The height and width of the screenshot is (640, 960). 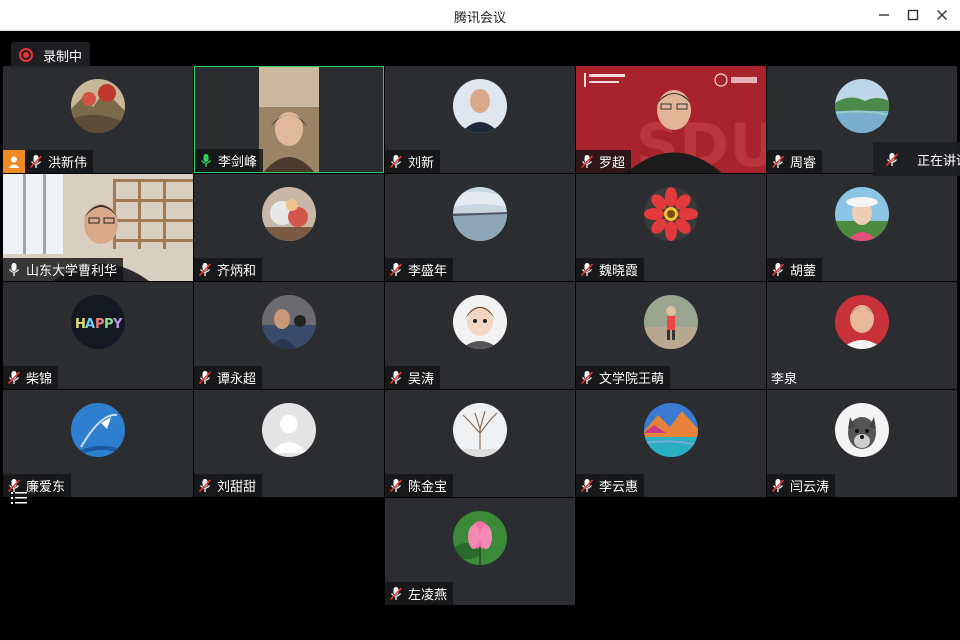 I want to click on participant-nametag: 胡蓥, so click(x=795, y=269).